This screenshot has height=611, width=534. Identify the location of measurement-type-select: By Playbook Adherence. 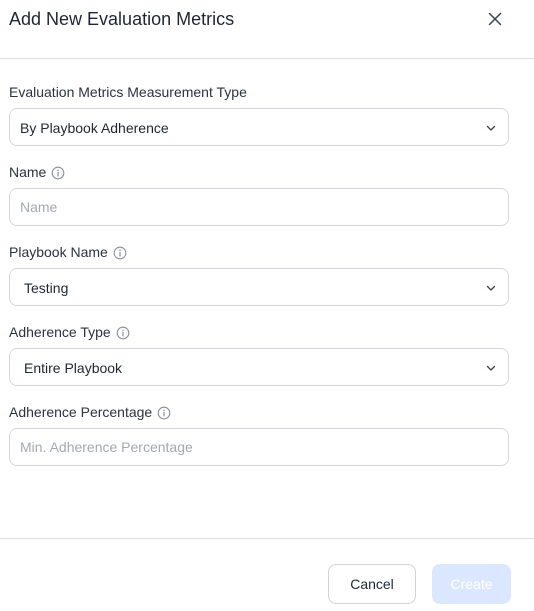
(259, 127).